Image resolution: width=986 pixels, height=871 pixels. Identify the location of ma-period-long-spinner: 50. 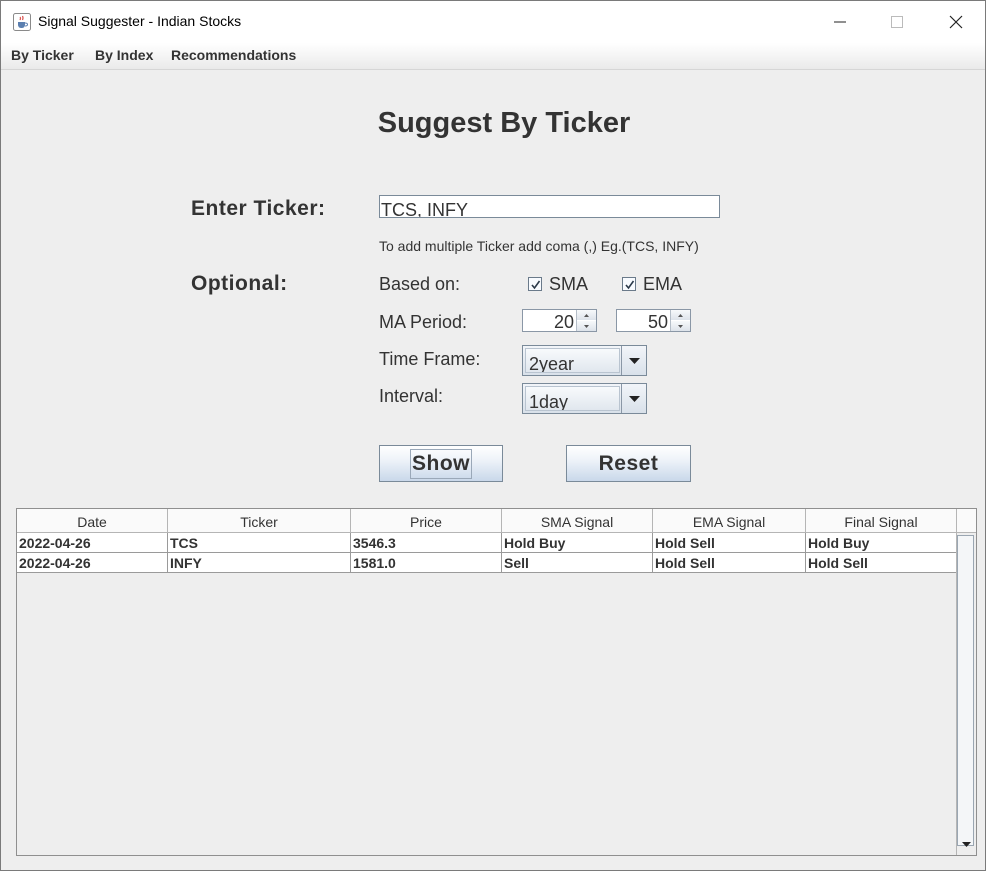
(653, 320).